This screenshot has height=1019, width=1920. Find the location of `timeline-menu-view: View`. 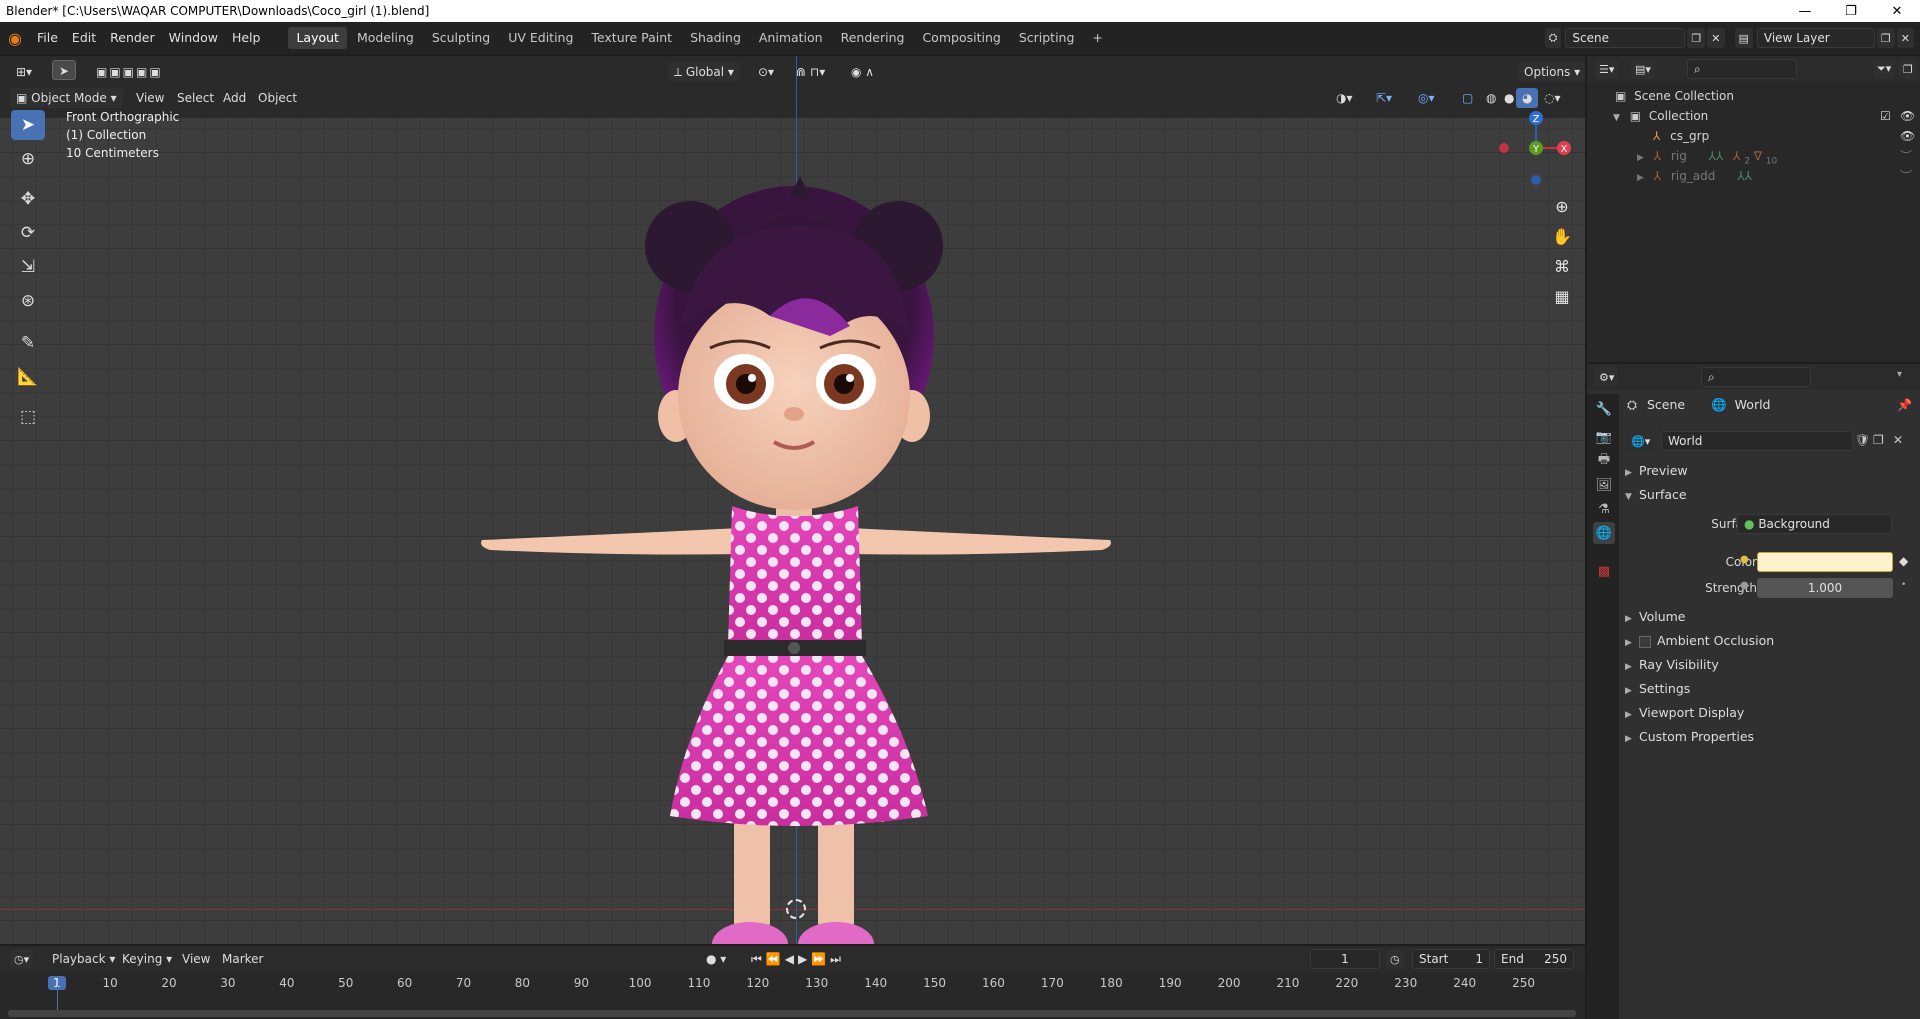

timeline-menu-view: View is located at coordinates (196, 959).